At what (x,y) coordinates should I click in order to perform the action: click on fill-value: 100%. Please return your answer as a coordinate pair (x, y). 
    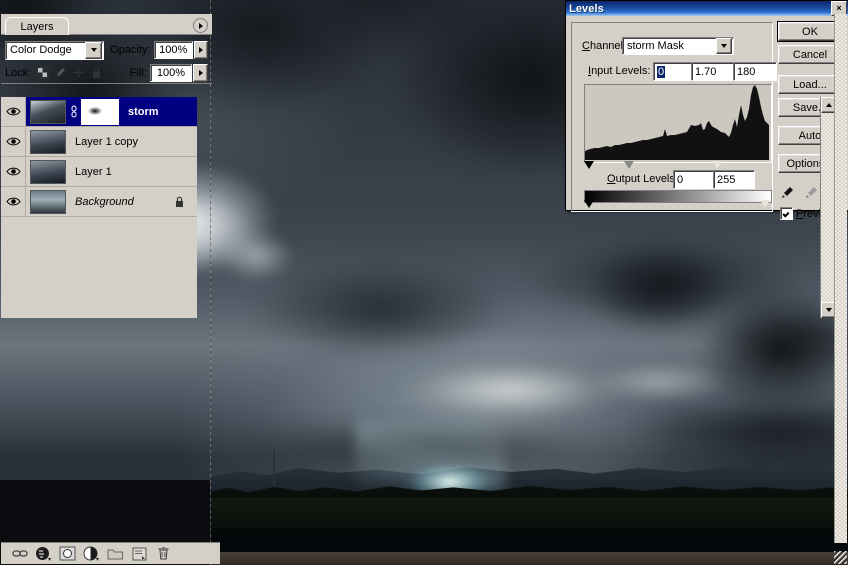
    Looking at the image, I should click on (171, 72).